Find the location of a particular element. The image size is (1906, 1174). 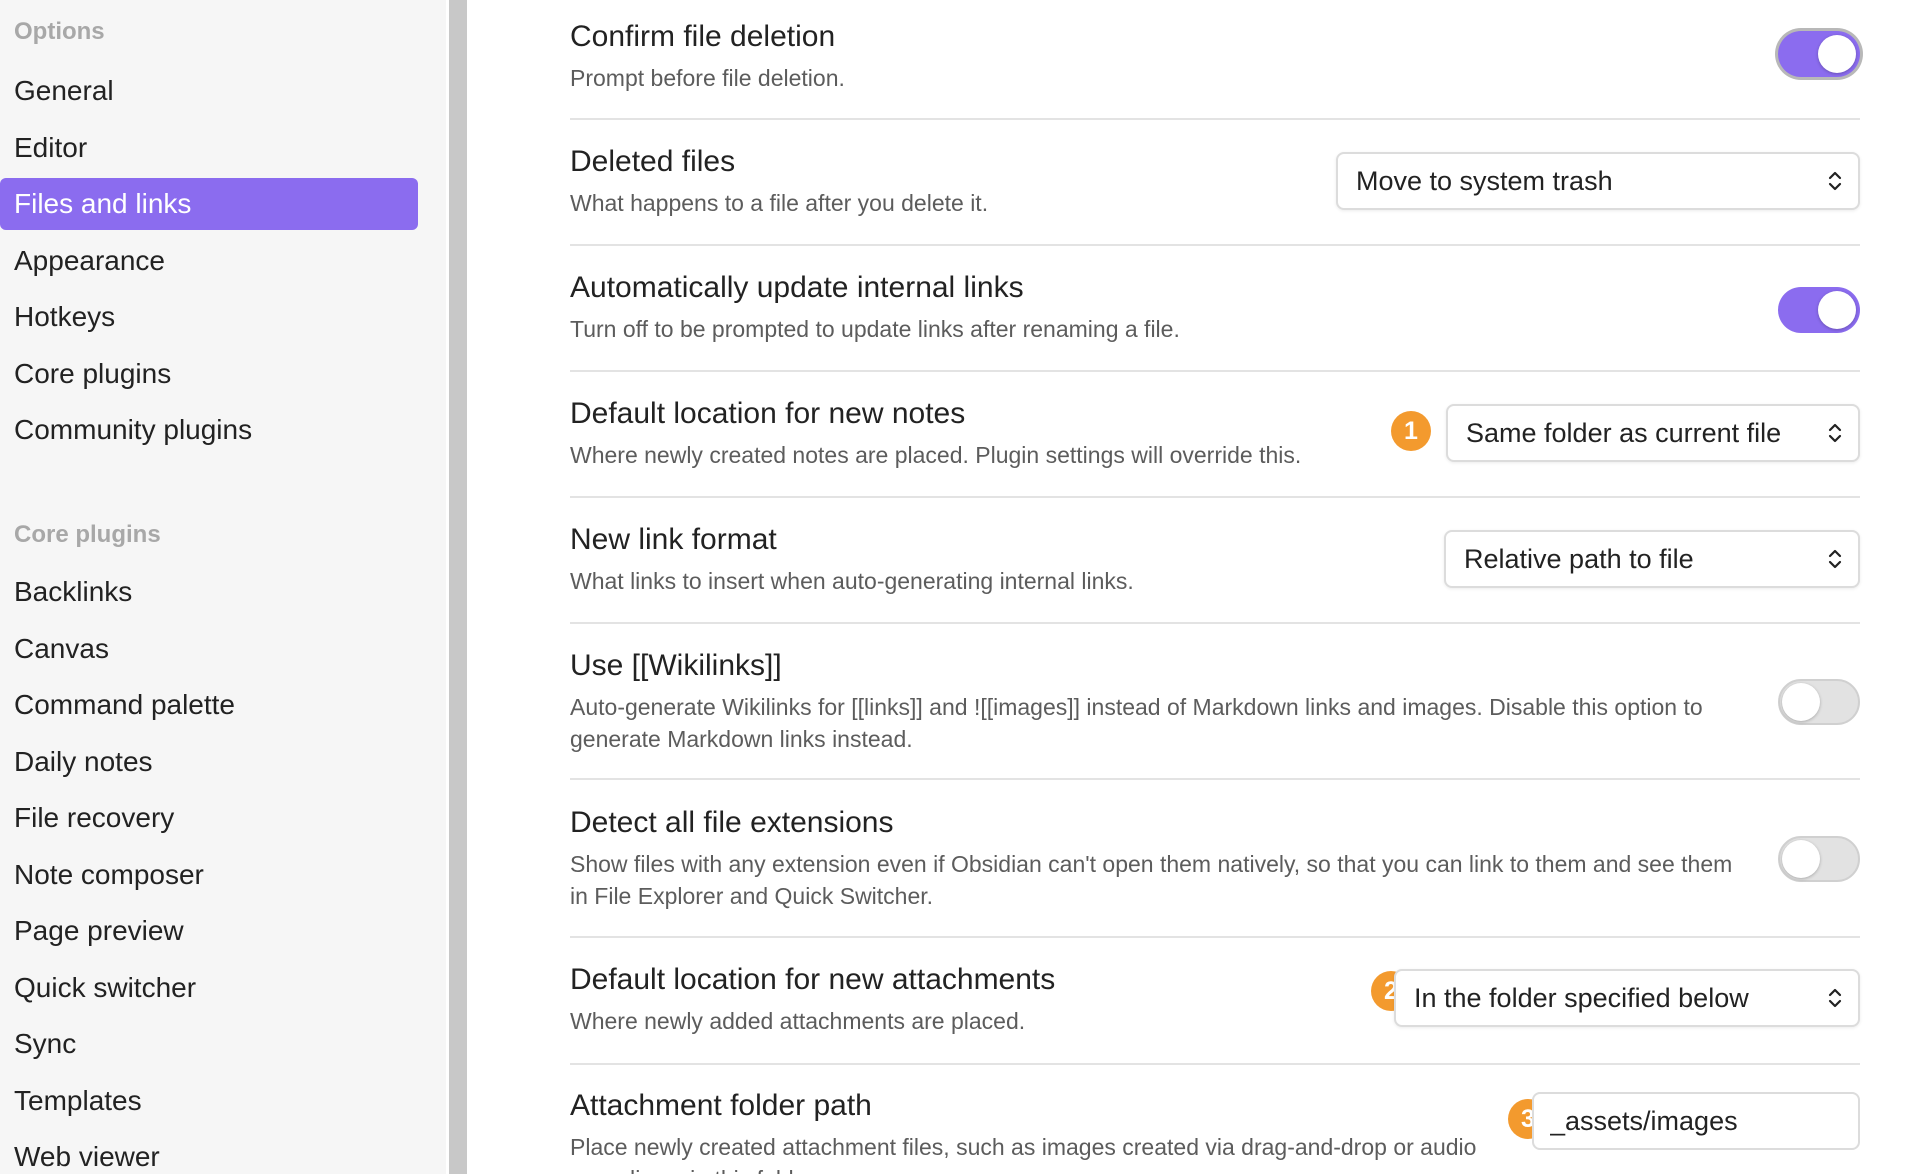

attachment-folder-path-input is located at coordinates (1696, 1121).